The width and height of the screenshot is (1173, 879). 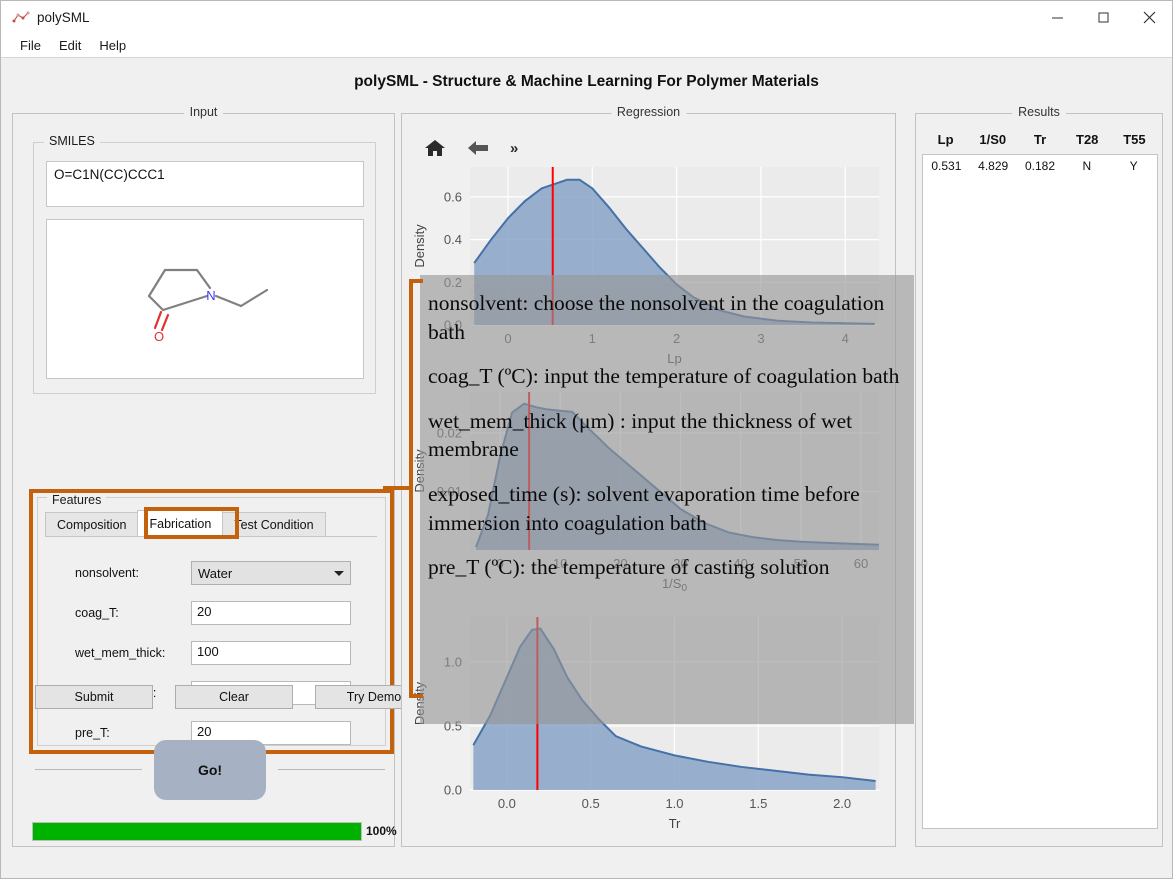 What do you see at coordinates (77, 500) in the screenshot?
I see `features-group-legend: Features` at bounding box center [77, 500].